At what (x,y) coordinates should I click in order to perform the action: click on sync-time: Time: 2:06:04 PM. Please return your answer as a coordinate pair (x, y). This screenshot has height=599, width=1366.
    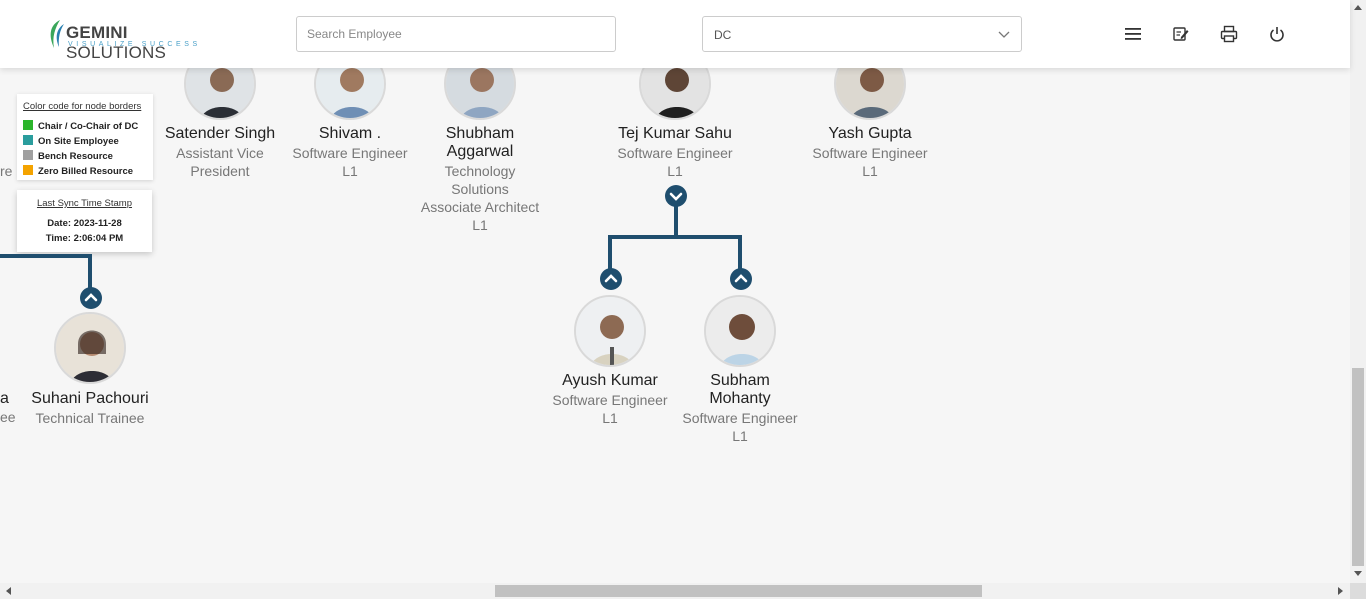
    Looking at the image, I should click on (84, 238).